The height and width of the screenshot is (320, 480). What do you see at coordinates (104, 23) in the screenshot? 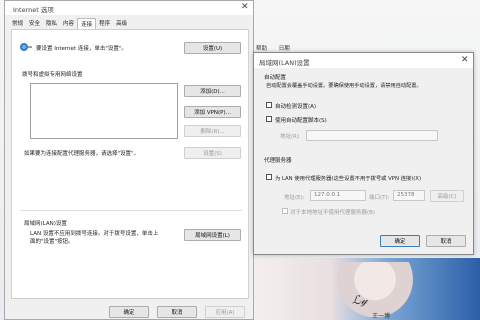
I see `tab-programs: 程序` at bounding box center [104, 23].